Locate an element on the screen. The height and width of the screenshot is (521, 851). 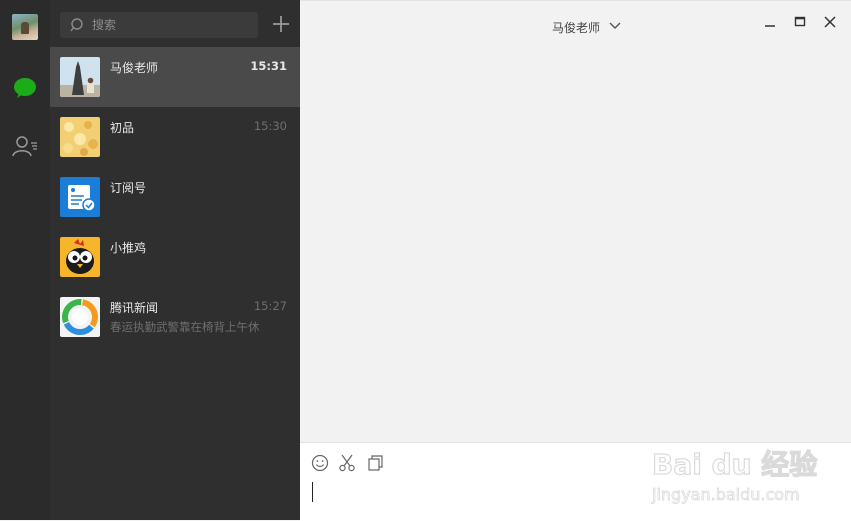
close-icon is located at coordinates (830, 22).